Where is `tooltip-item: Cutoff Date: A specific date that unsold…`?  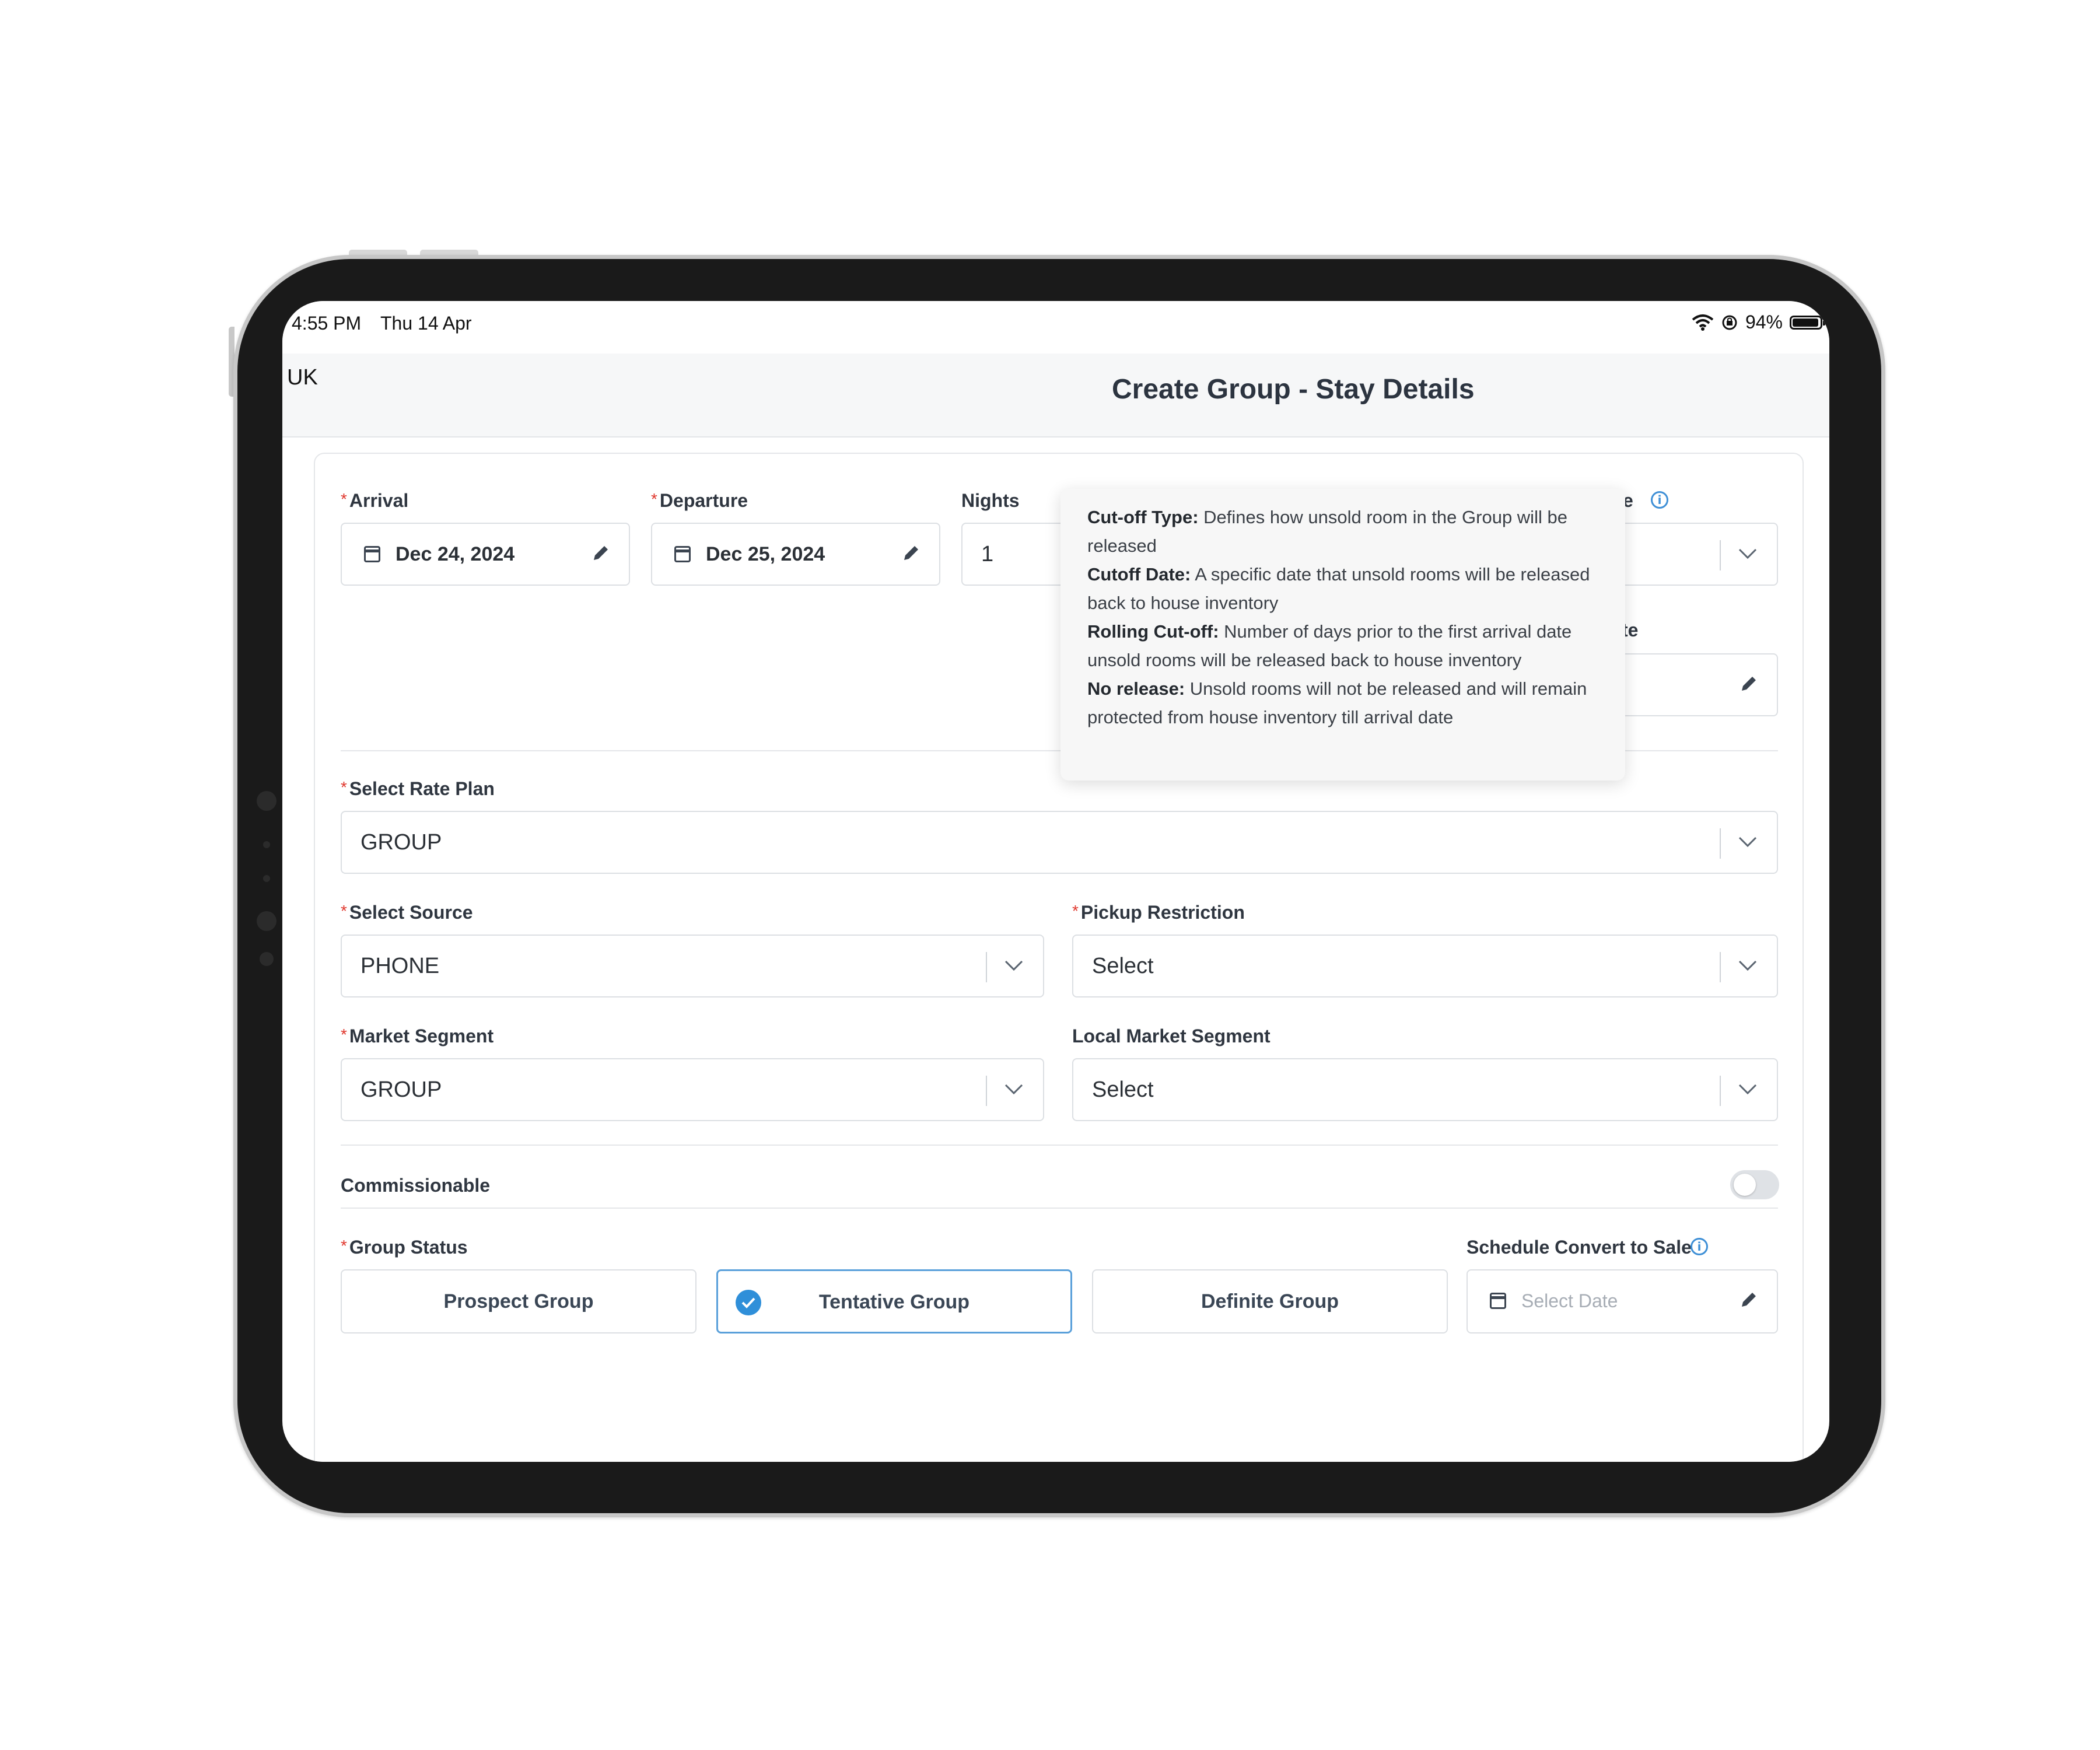 tooltip-item: Cutoff Date: A specific date that unsold… is located at coordinates (1338, 588).